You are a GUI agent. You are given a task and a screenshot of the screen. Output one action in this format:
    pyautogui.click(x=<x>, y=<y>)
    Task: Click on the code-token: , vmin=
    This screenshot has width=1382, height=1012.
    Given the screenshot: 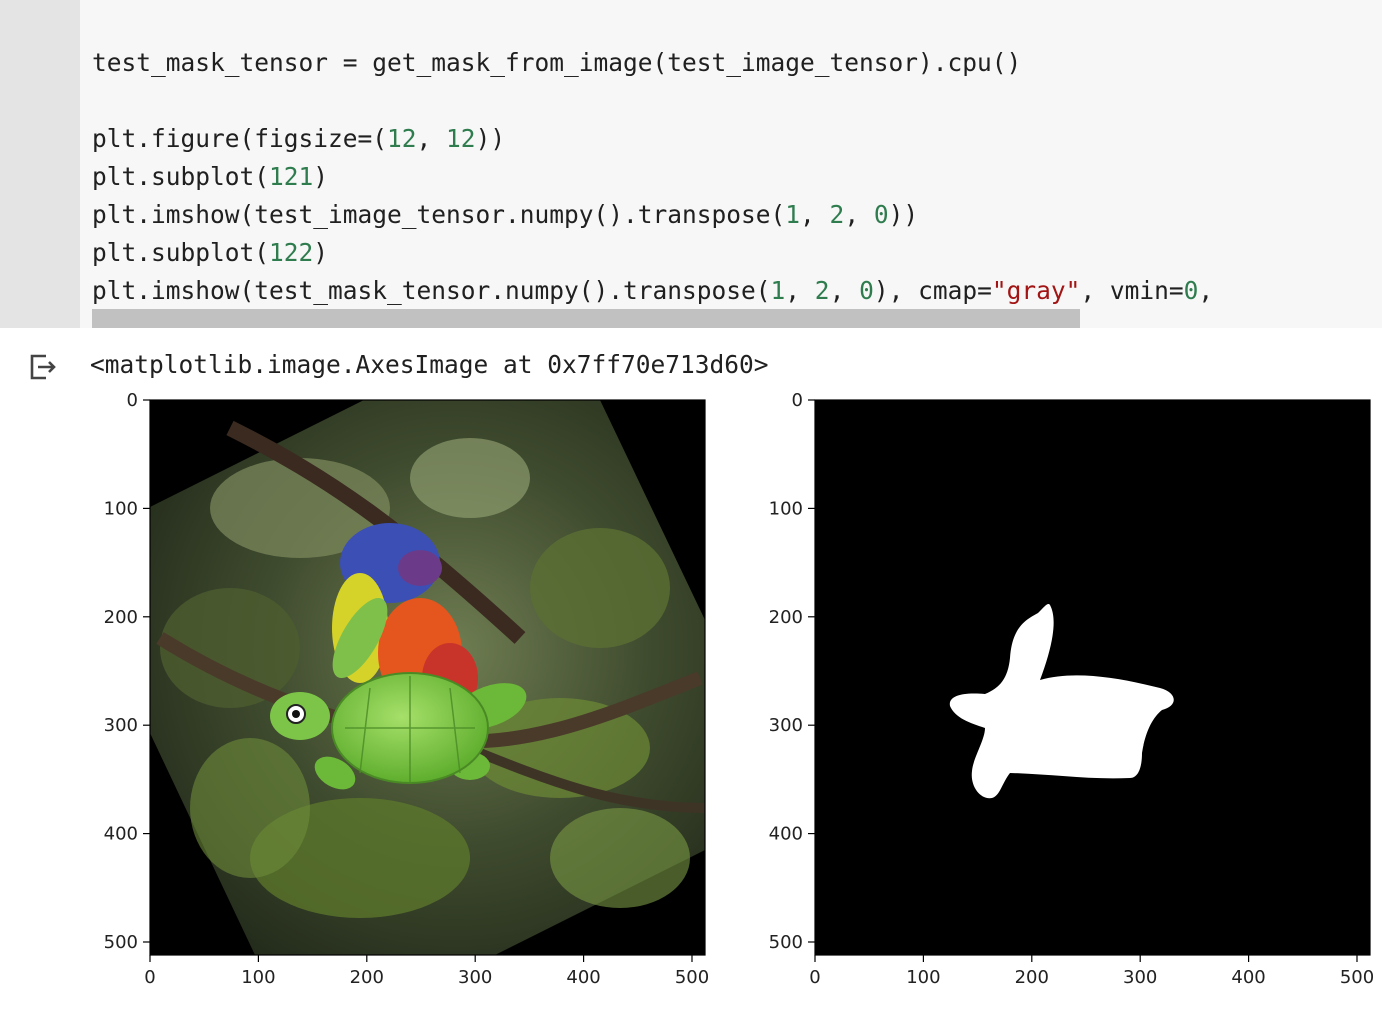 What is the action you would take?
    pyautogui.click(x=1132, y=290)
    